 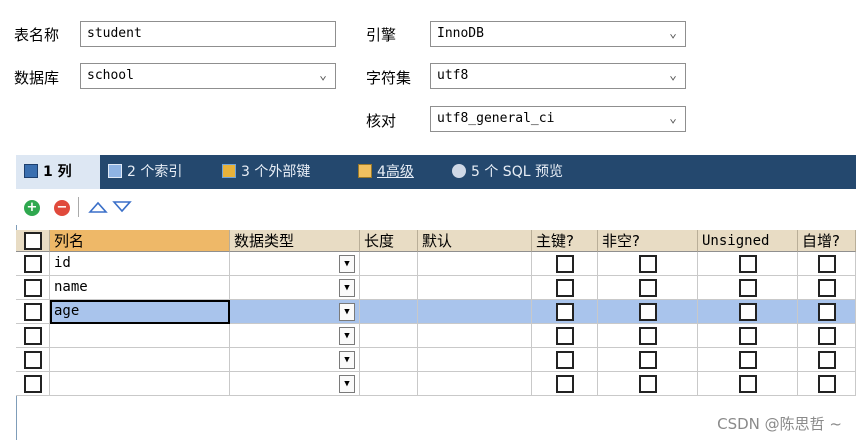 I want to click on header-unsigned: Unsigned, so click(x=748, y=241).